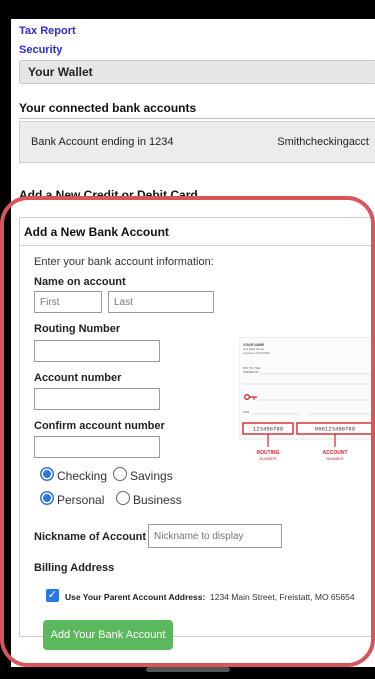 The image size is (375, 679). What do you see at coordinates (256, 353) in the screenshot?
I see `cheque-name-3: Anytown, ON 00000` at bounding box center [256, 353].